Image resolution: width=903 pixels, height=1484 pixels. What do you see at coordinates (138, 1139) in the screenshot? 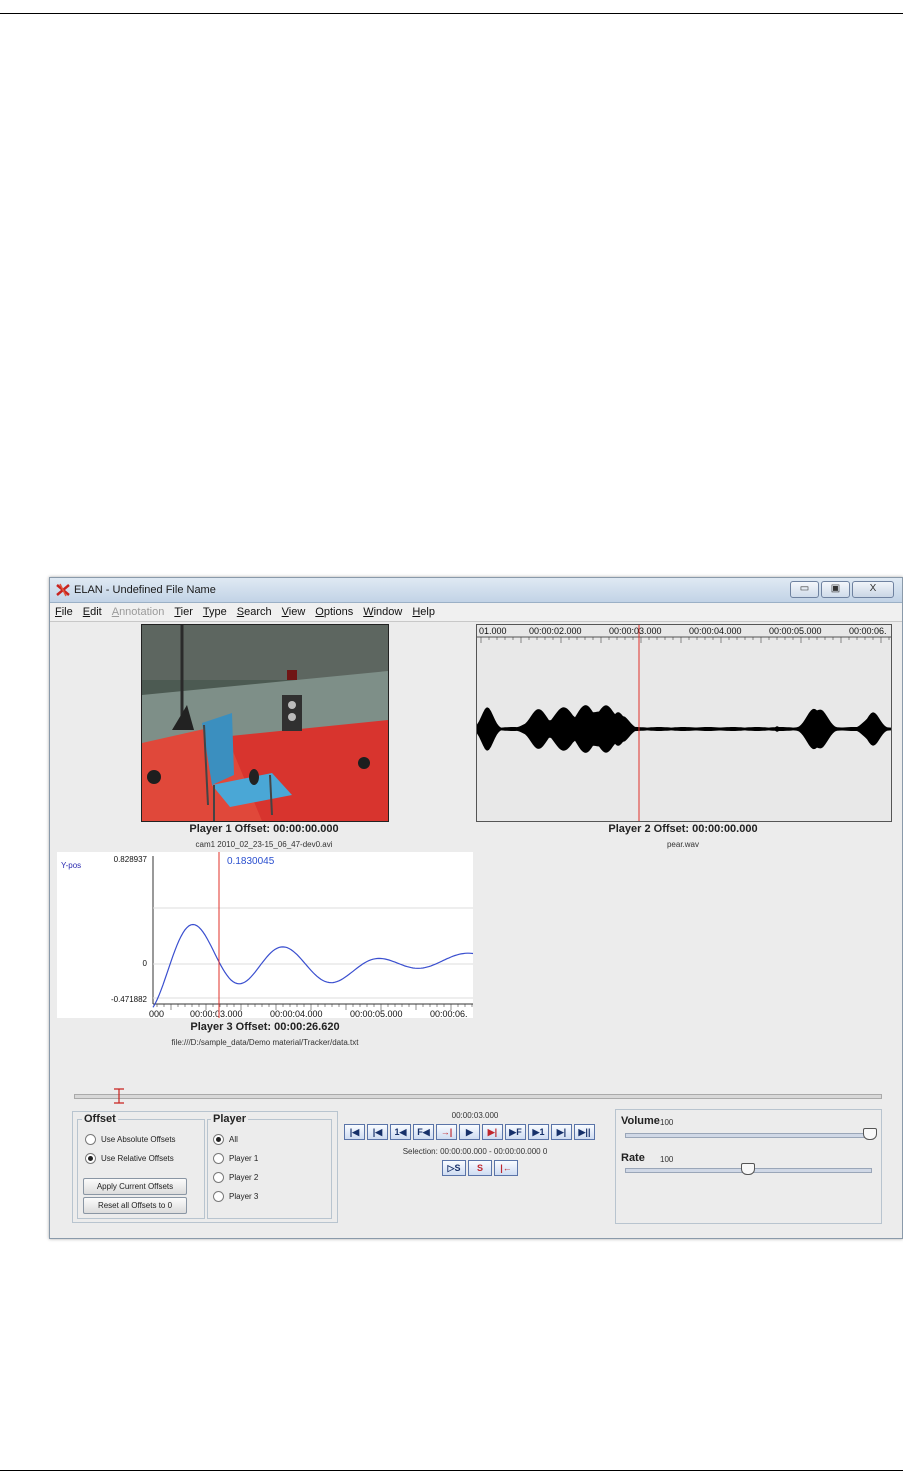
I see `absolute-offsets-label: Use Absolute Offsets` at bounding box center [138, 1139].